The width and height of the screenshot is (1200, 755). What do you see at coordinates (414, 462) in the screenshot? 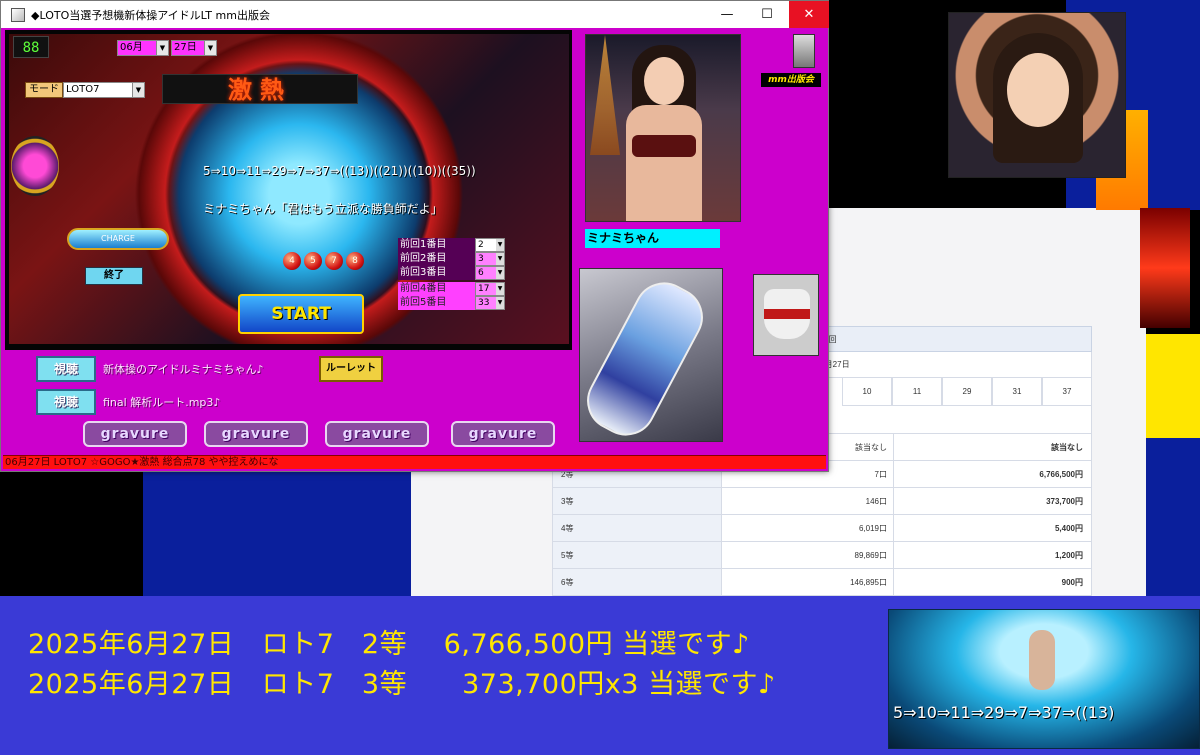
I see `status-bar: 06月27日 LOTO7 ☆GOGO★激熱 総合点78 やや控えめにな` at bounding box center [414, 462].